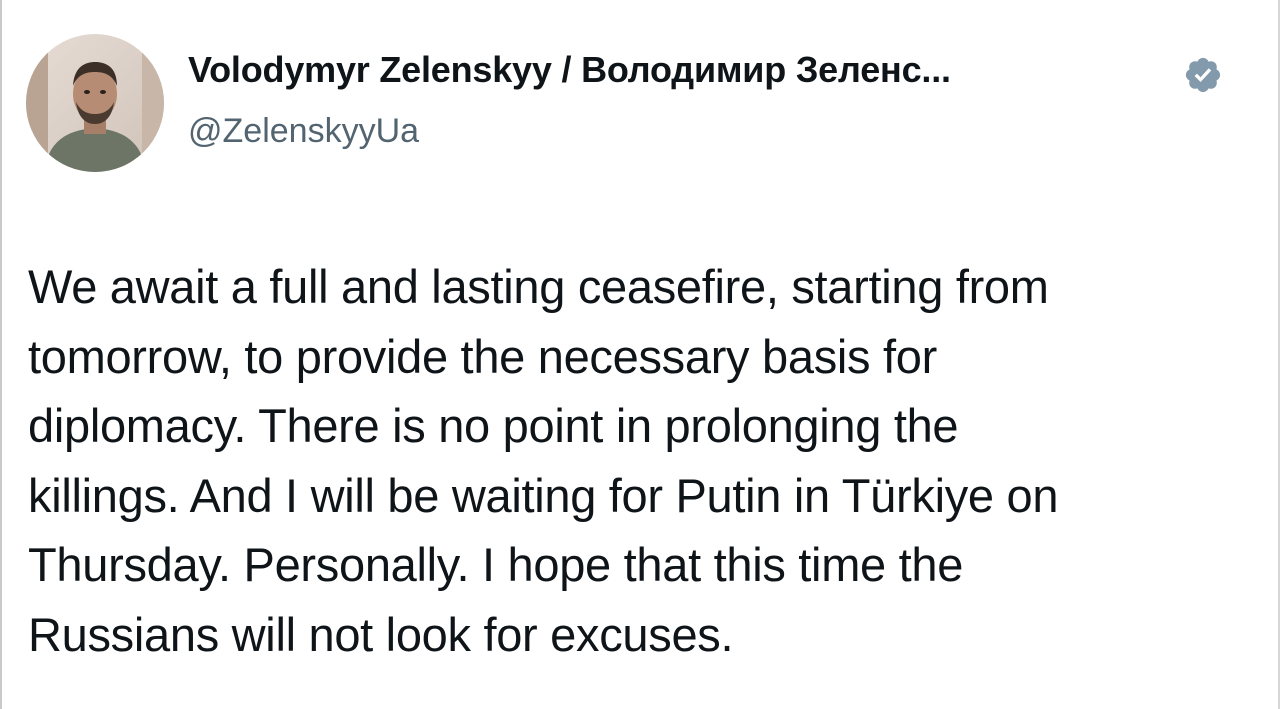  I want to click on avatar, so click(95, 103).